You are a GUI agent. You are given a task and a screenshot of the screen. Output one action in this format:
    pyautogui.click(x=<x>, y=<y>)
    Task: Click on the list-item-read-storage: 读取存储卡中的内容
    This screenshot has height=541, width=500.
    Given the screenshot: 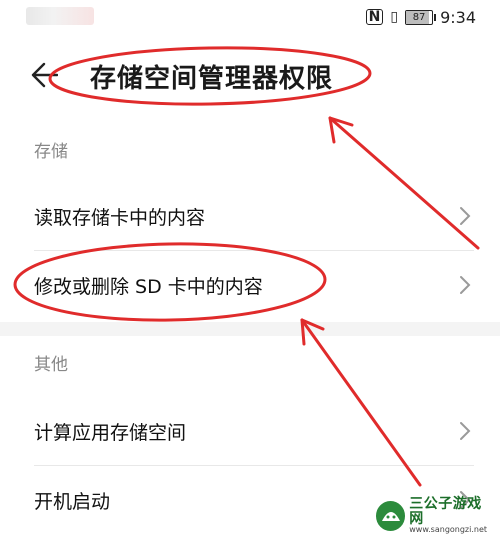 What is the action you would take?
    pyautogui.click(x=254, y=216)
    